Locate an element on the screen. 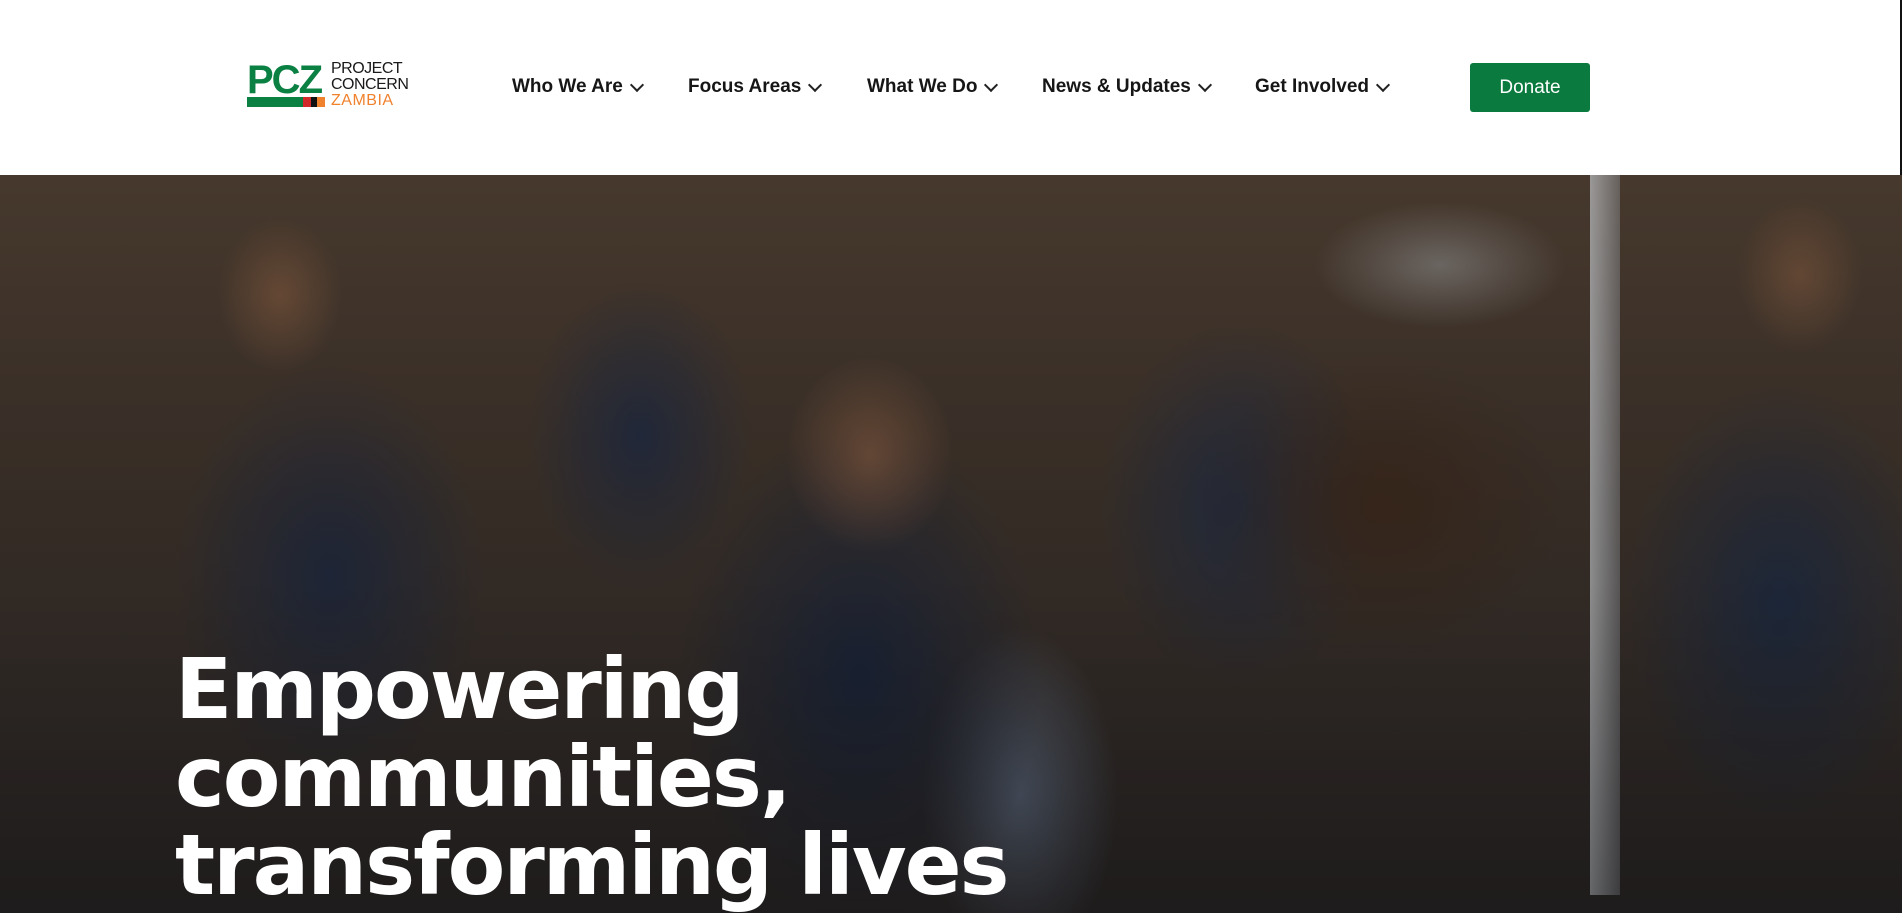  logo-wordmark: PROJECT CONCERN ZAMBIA is located at coordinates (370, 84).